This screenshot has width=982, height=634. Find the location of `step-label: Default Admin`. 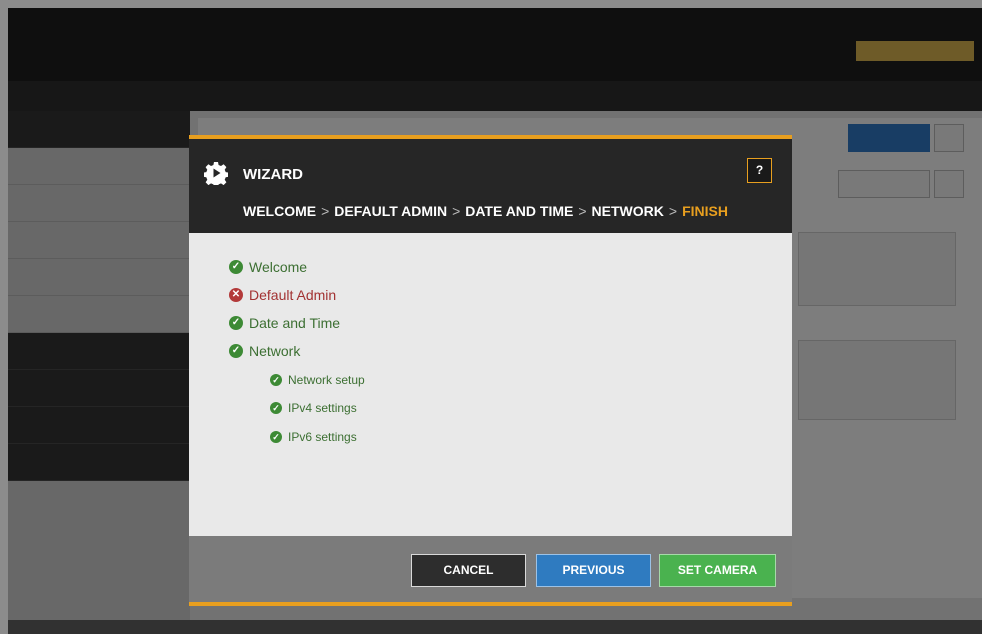

step-label: Default Admin is located at coordinates (293, 295).